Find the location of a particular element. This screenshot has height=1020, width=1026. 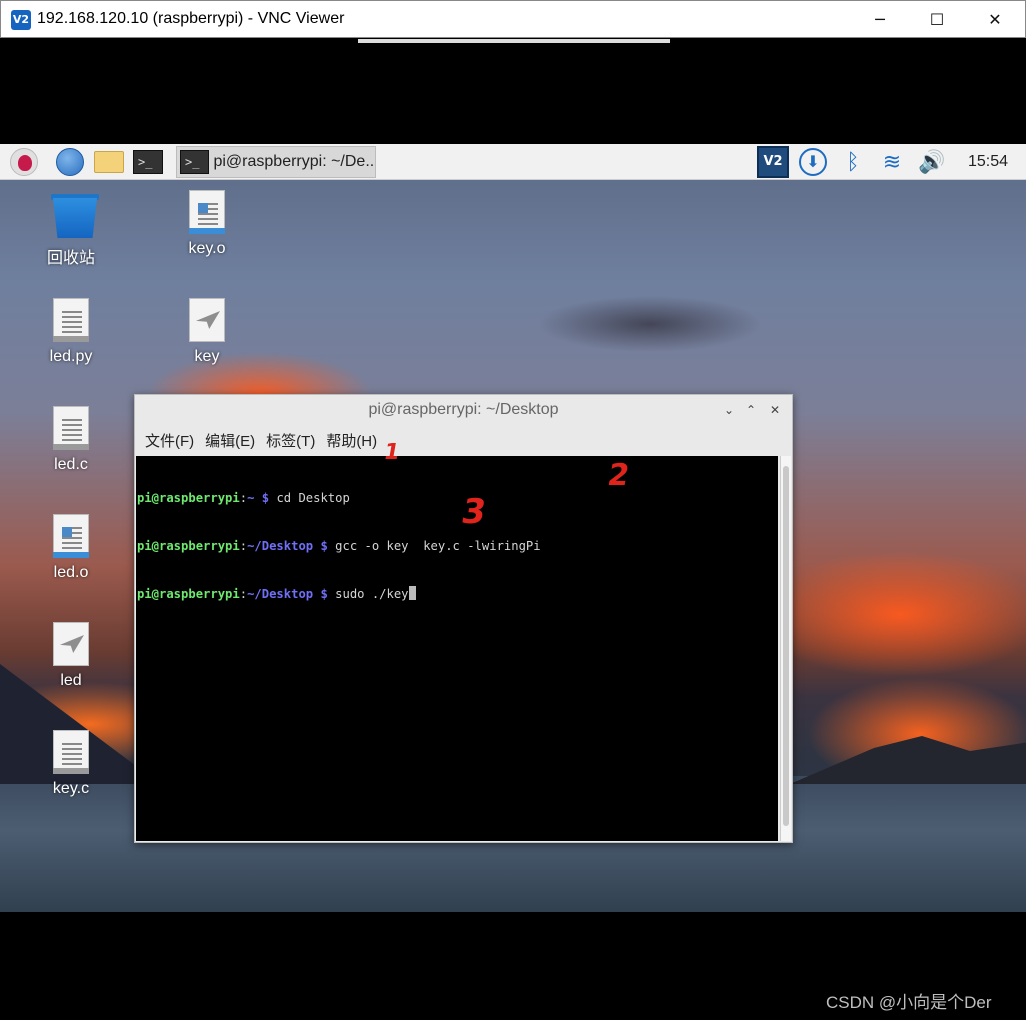

terminal-line: pi@raspberrypi:~ $ cd Desktop is located at coordinates (243, 498).